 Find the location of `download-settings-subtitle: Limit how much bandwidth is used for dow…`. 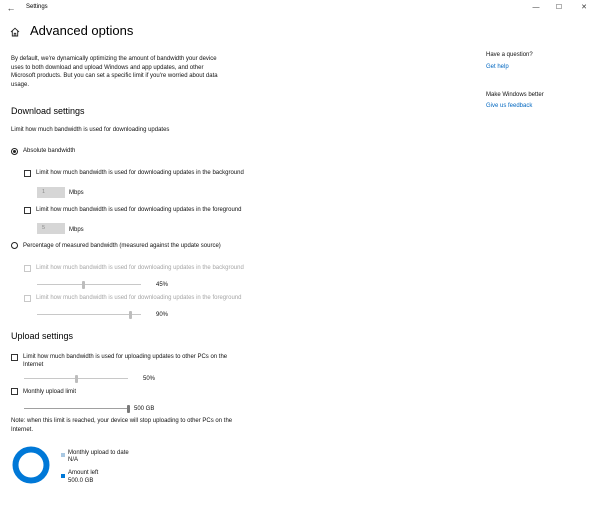

download-settings-subtitle: Limit how much bandwidth is used for dow… is located at coordinates (90, 130).